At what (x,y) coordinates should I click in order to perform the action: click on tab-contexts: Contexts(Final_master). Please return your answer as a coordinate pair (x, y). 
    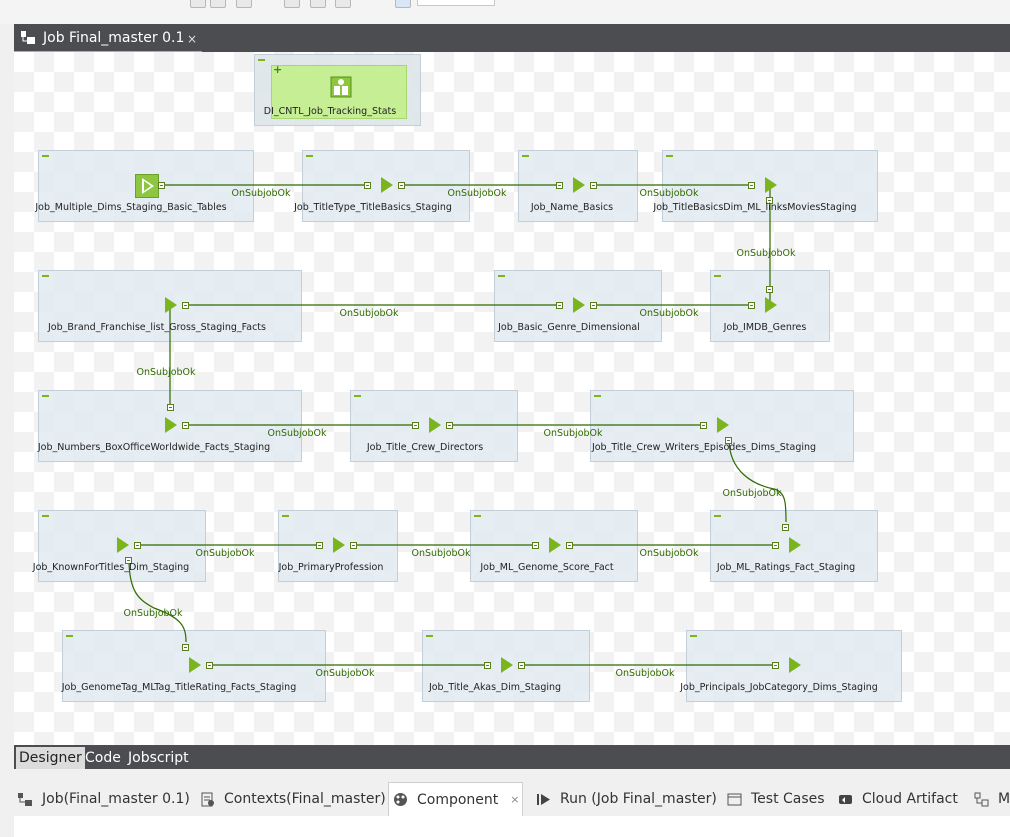
    Looking at the image, I should click on (293, 799).